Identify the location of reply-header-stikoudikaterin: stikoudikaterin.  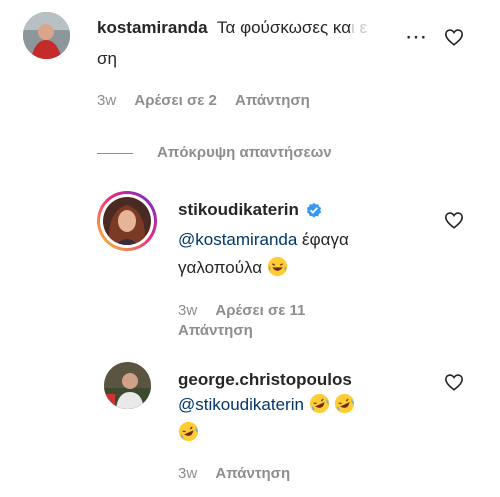
(250, 210).